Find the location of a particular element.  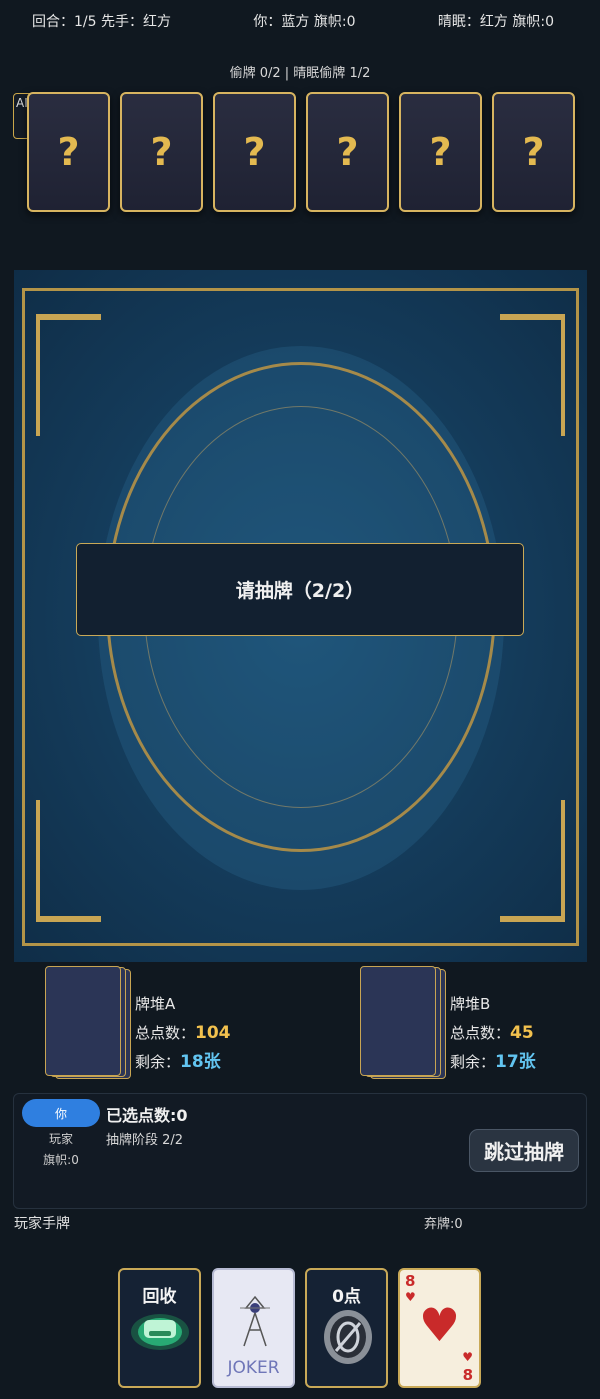

recycle-label: 回收 is located at coordinates (159, 1297).